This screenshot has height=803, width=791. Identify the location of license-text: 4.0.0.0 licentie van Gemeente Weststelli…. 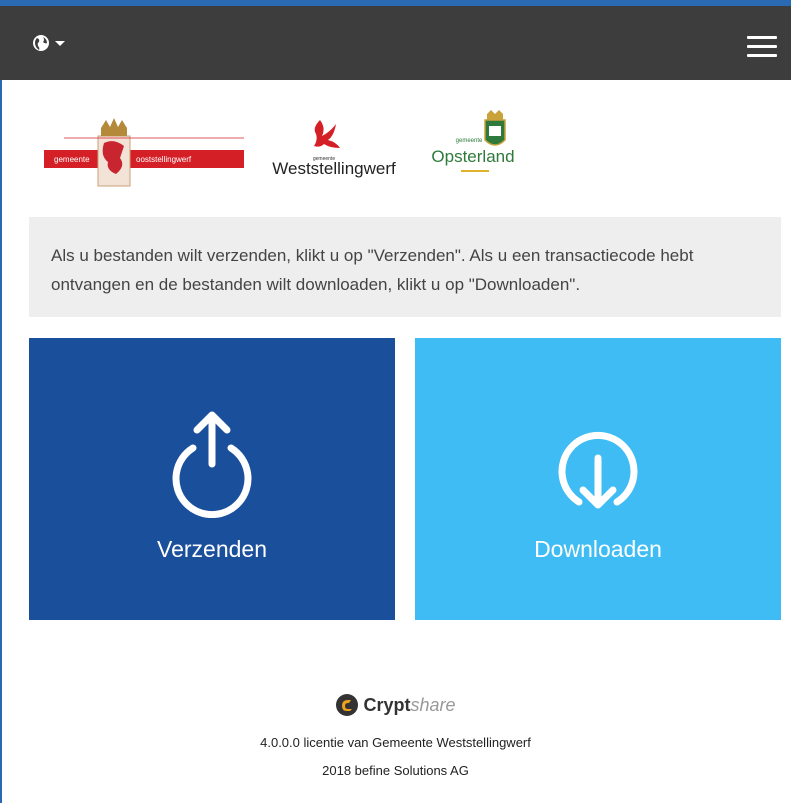
(395, 742).